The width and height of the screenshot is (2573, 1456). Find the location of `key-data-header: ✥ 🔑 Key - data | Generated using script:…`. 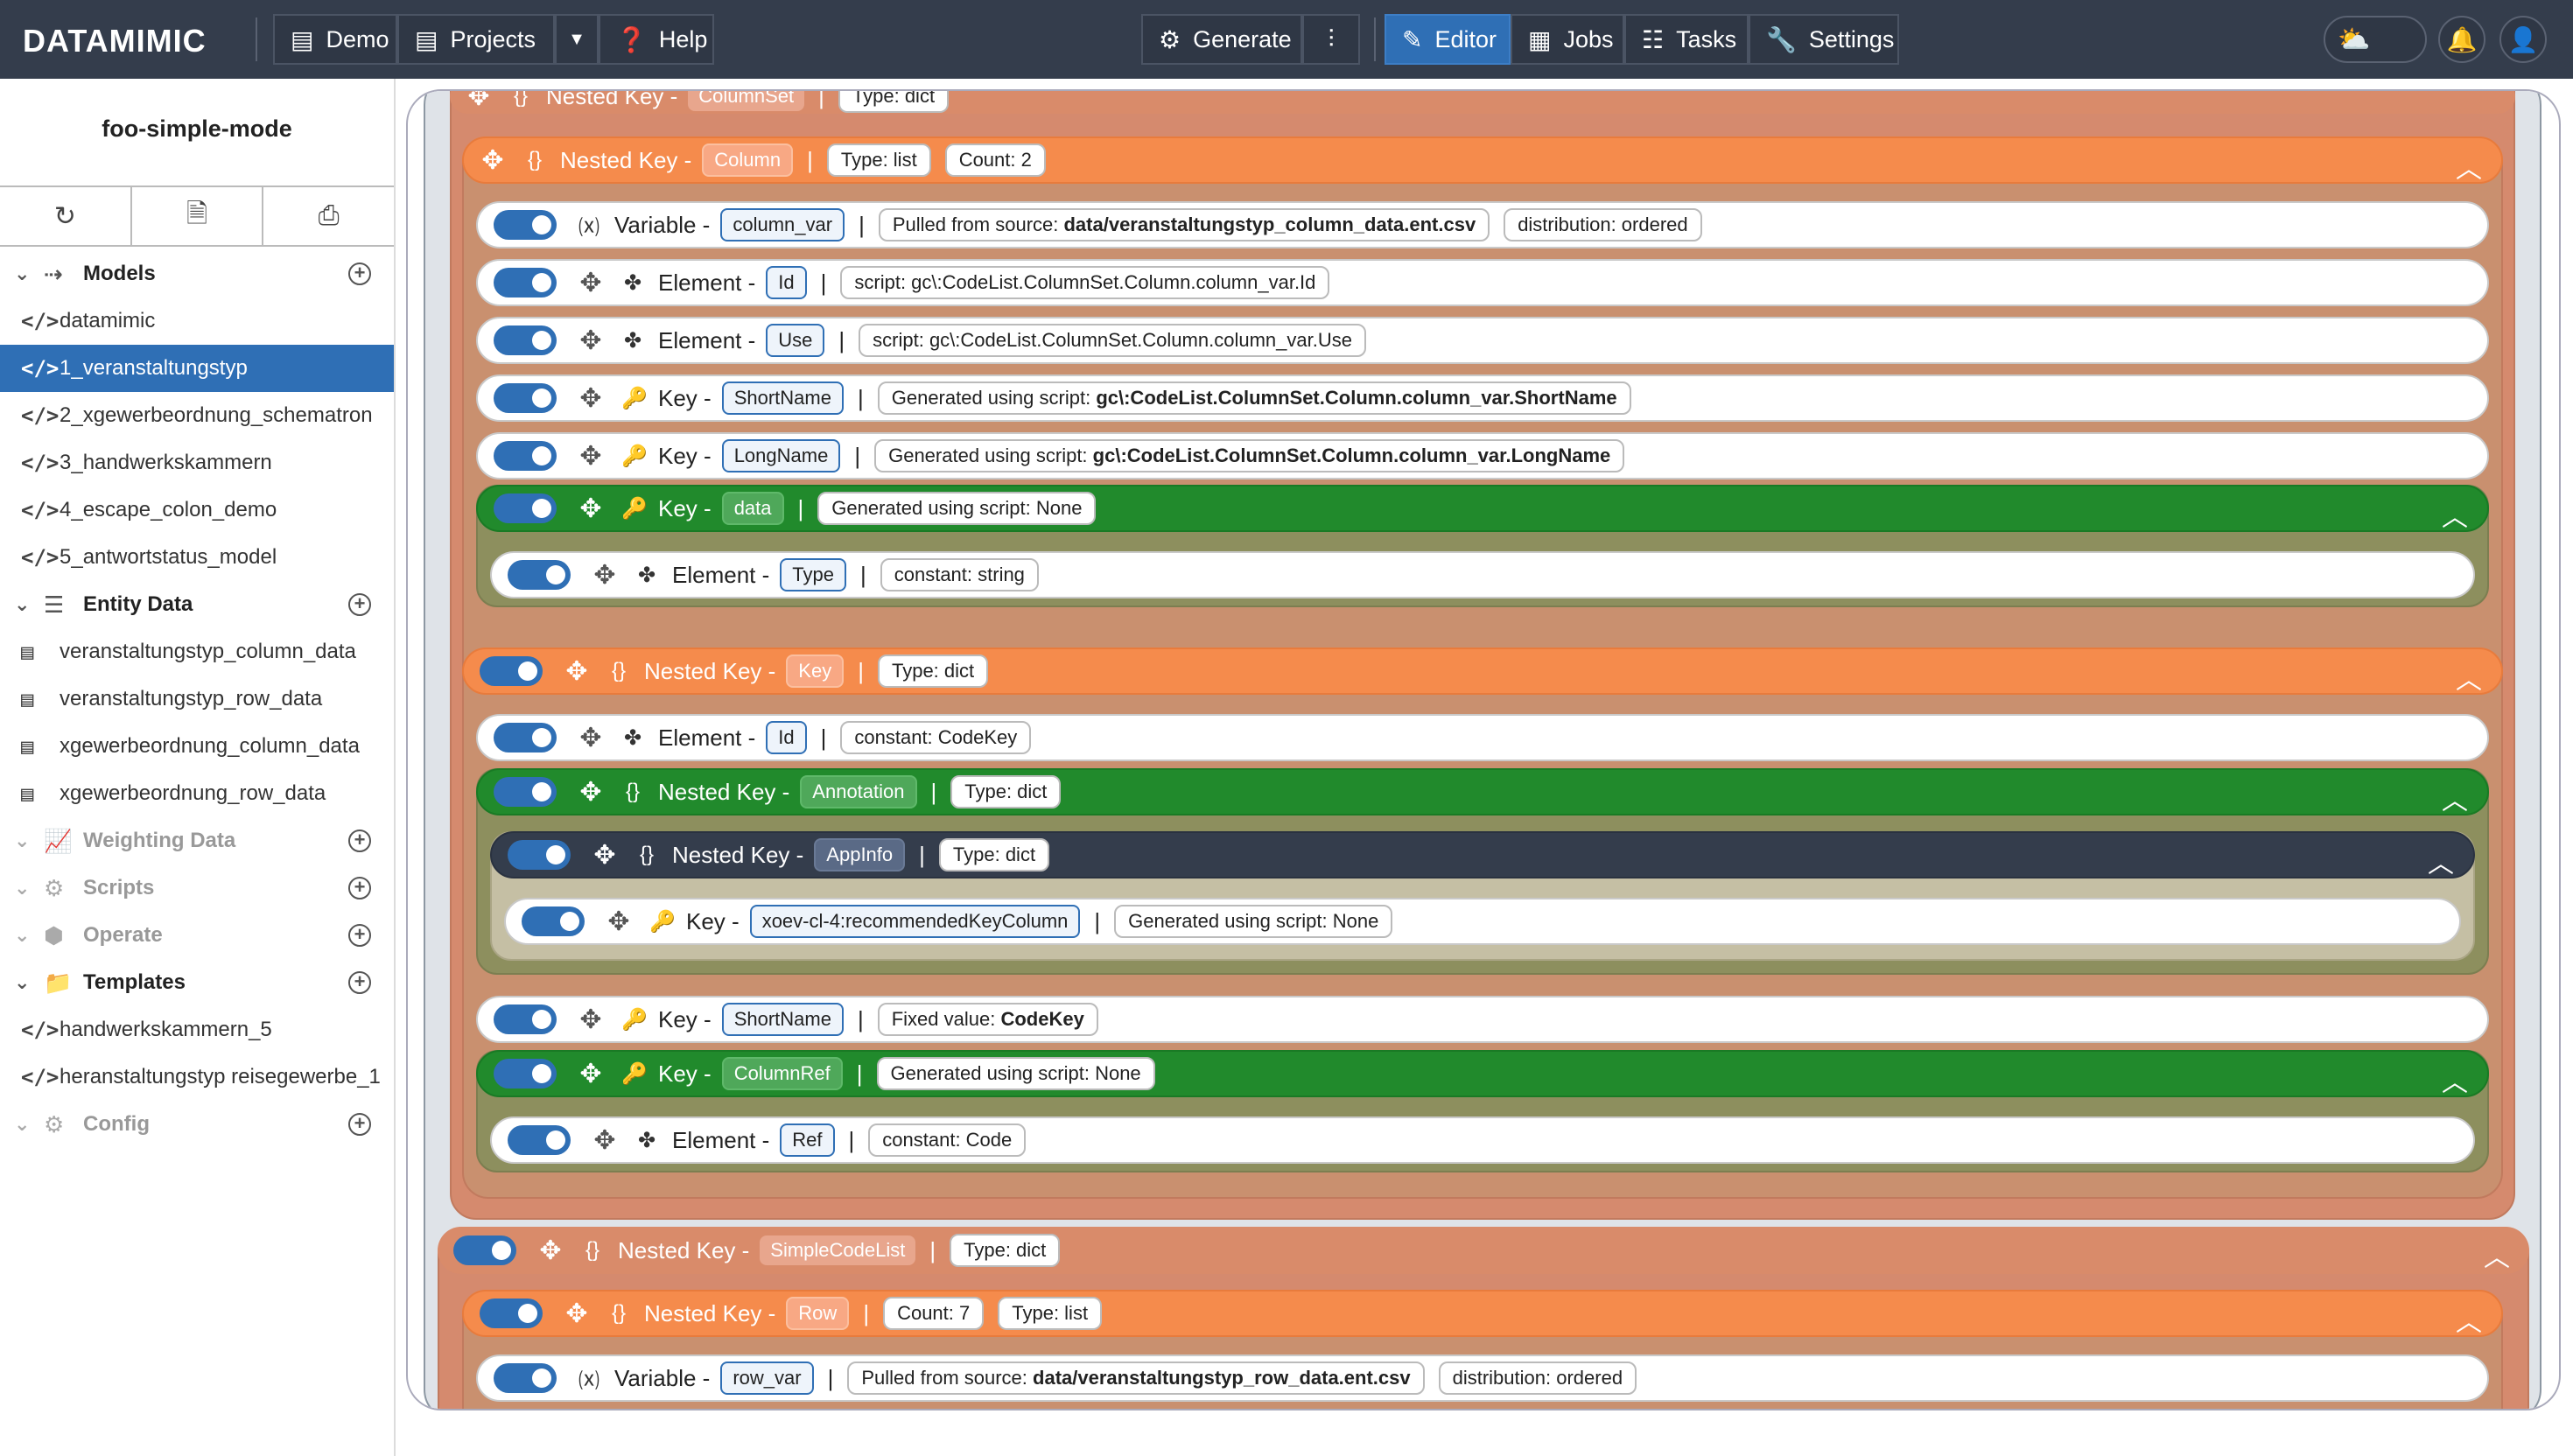

key-data-header: ✥ 🔑 Key - data | Generated using script:… is located at coordinates (1482, 508).